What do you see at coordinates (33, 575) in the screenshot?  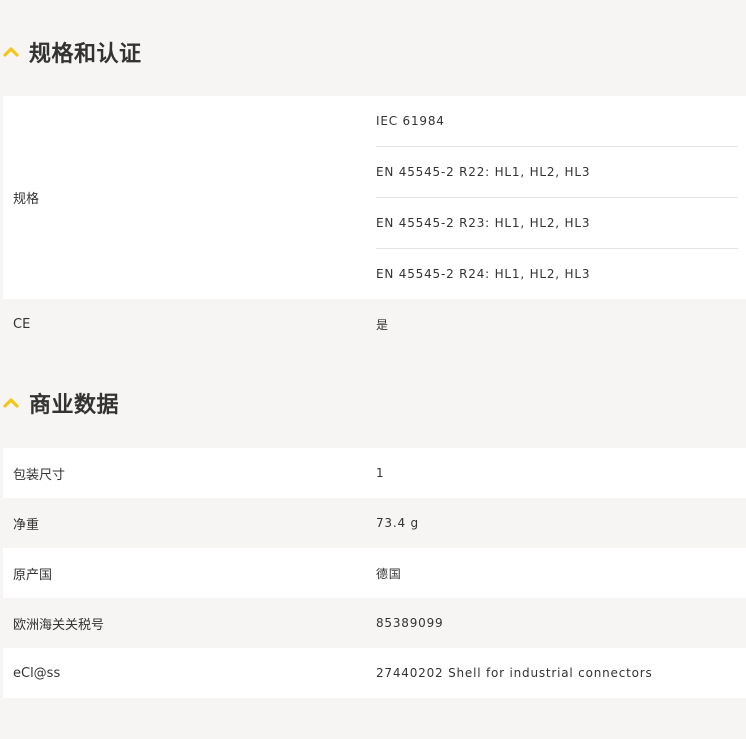 I see `row-label: 原产国` at bounding box center [33, 575].